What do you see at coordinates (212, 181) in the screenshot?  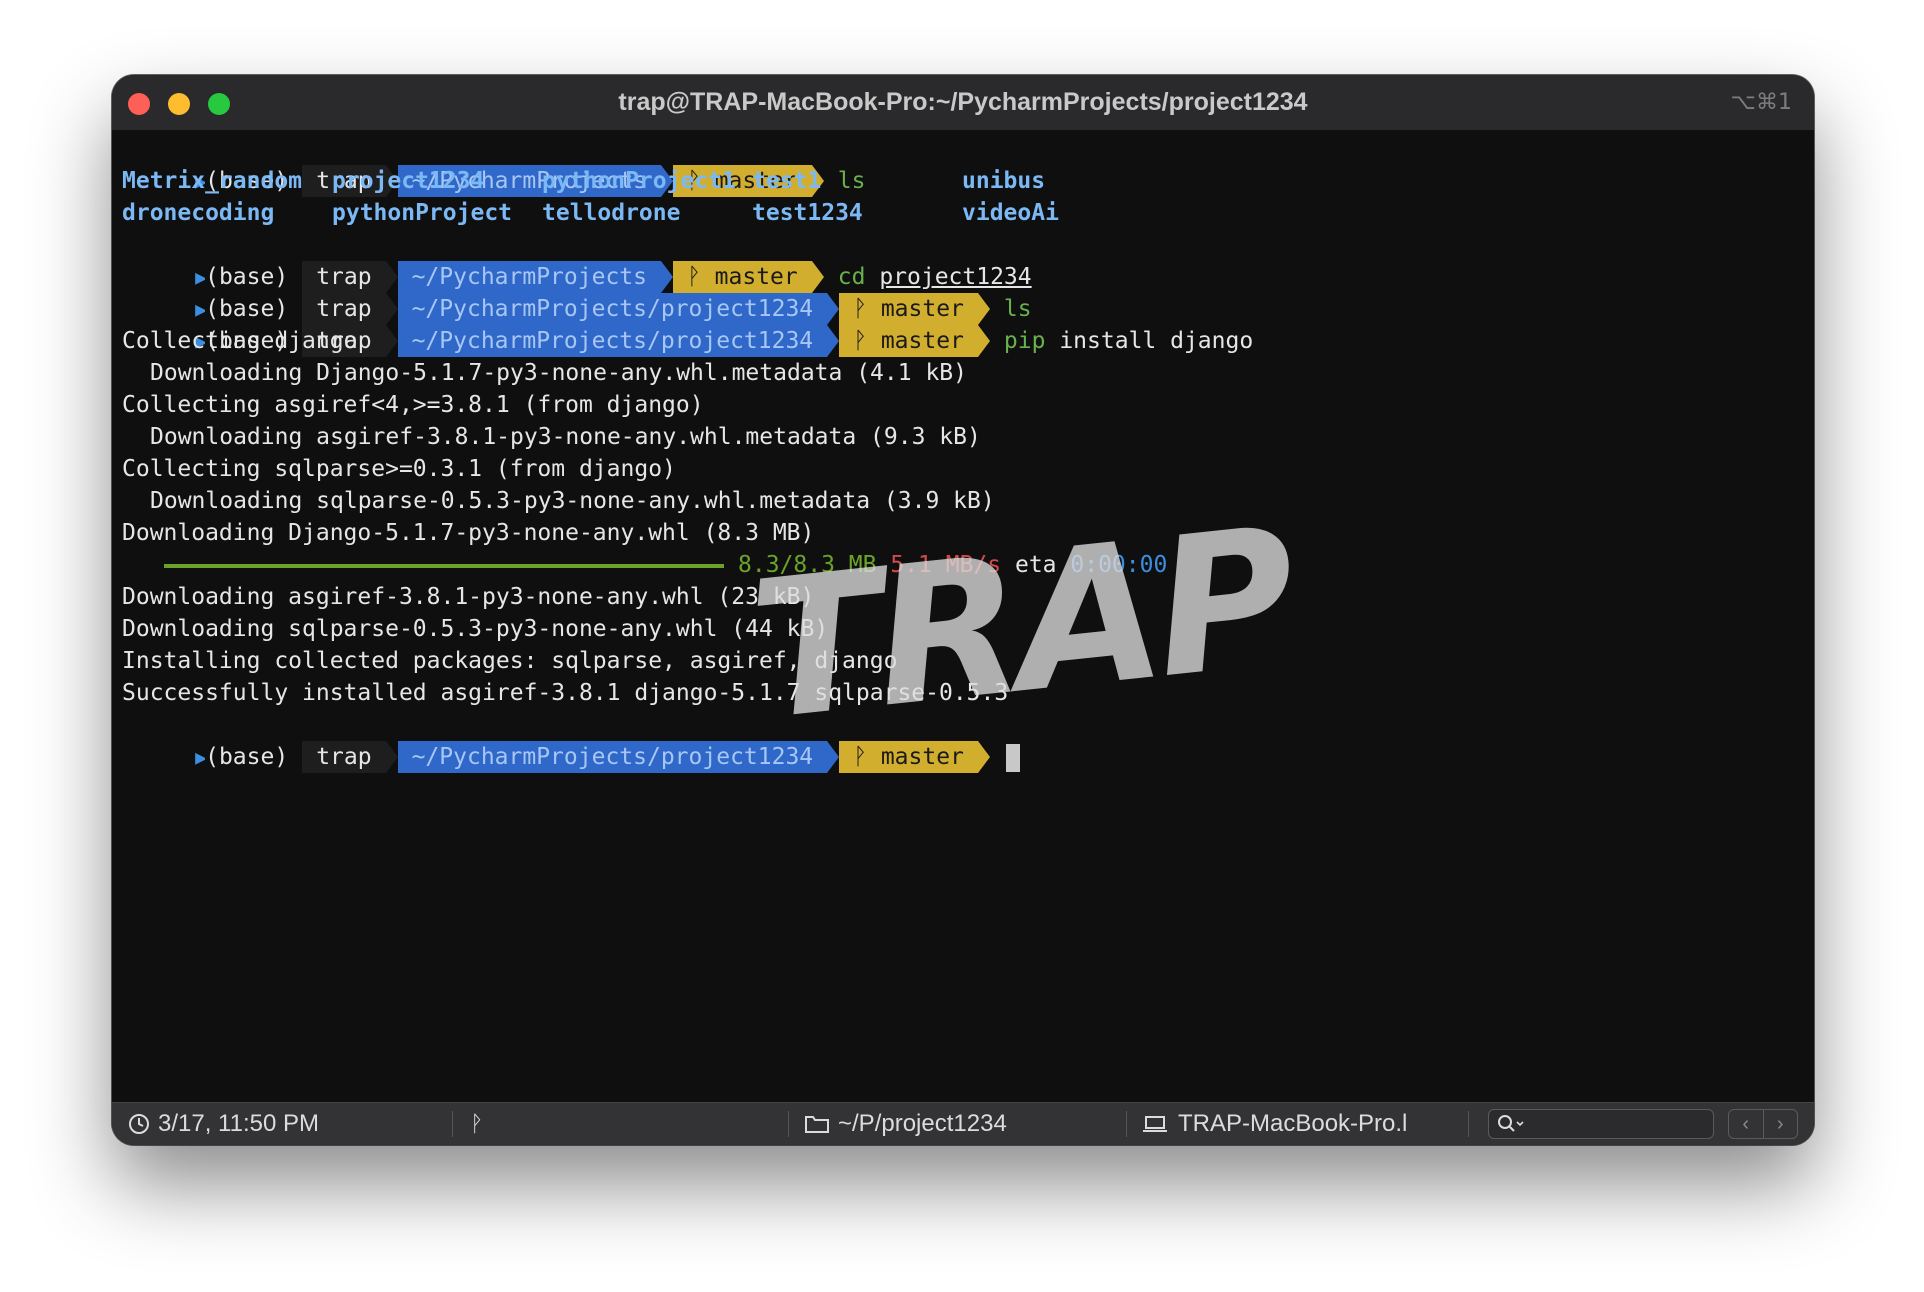 I see `ls-entry: Metrix_random` at bounding box center [212, 181].